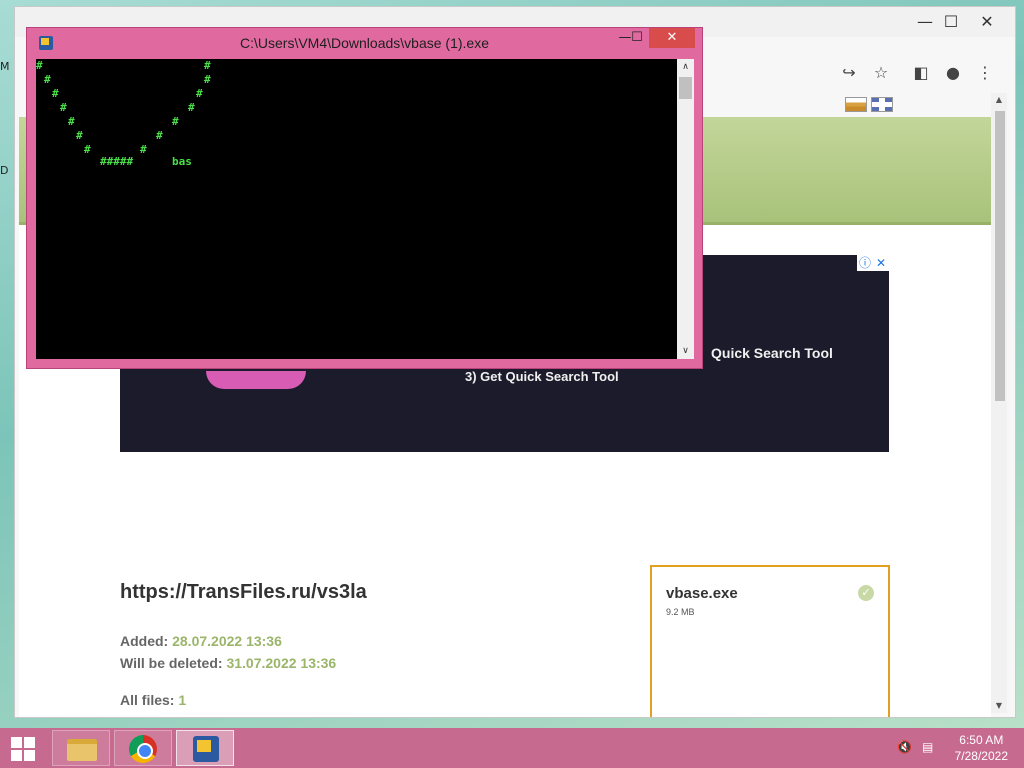 The width and height of the screenshot is (1024, 768). What do you see at coordinates (243, 592) in the screenshot?
I see `share-link: https://TransFiles.ru/vs3la` at bounding box center [243, 592].